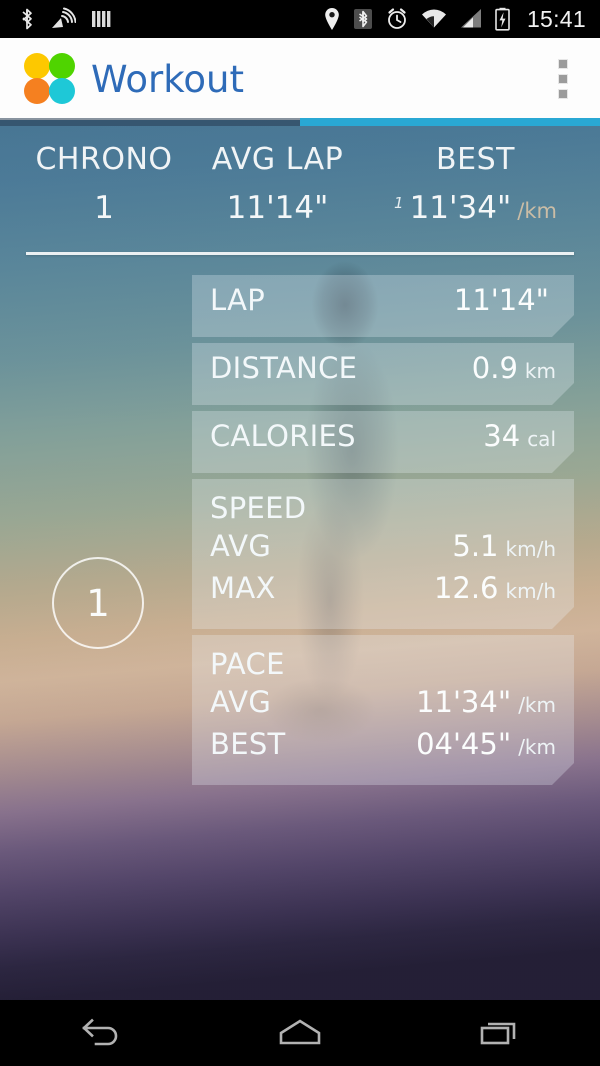  I want to click on header-stat-value: 11'14", so click(277, 208).